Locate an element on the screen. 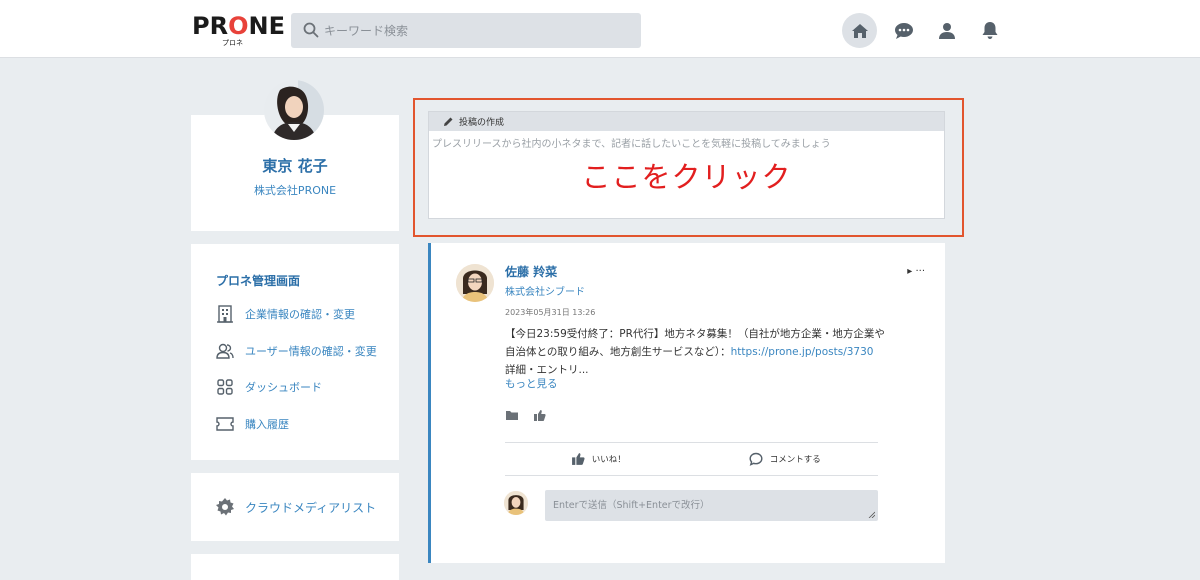 The image size is (1200, 580). compose-placeholder: プレスリリースから社内の小ネタまで、記者に話したいことを気軽に投稿してみましょう is located at coordinates (686, 142).